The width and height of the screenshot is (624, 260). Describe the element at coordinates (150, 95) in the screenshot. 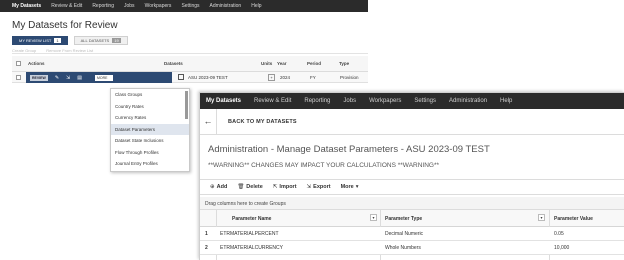

I see `menu-item-class-groups: Class Groups` at that location.